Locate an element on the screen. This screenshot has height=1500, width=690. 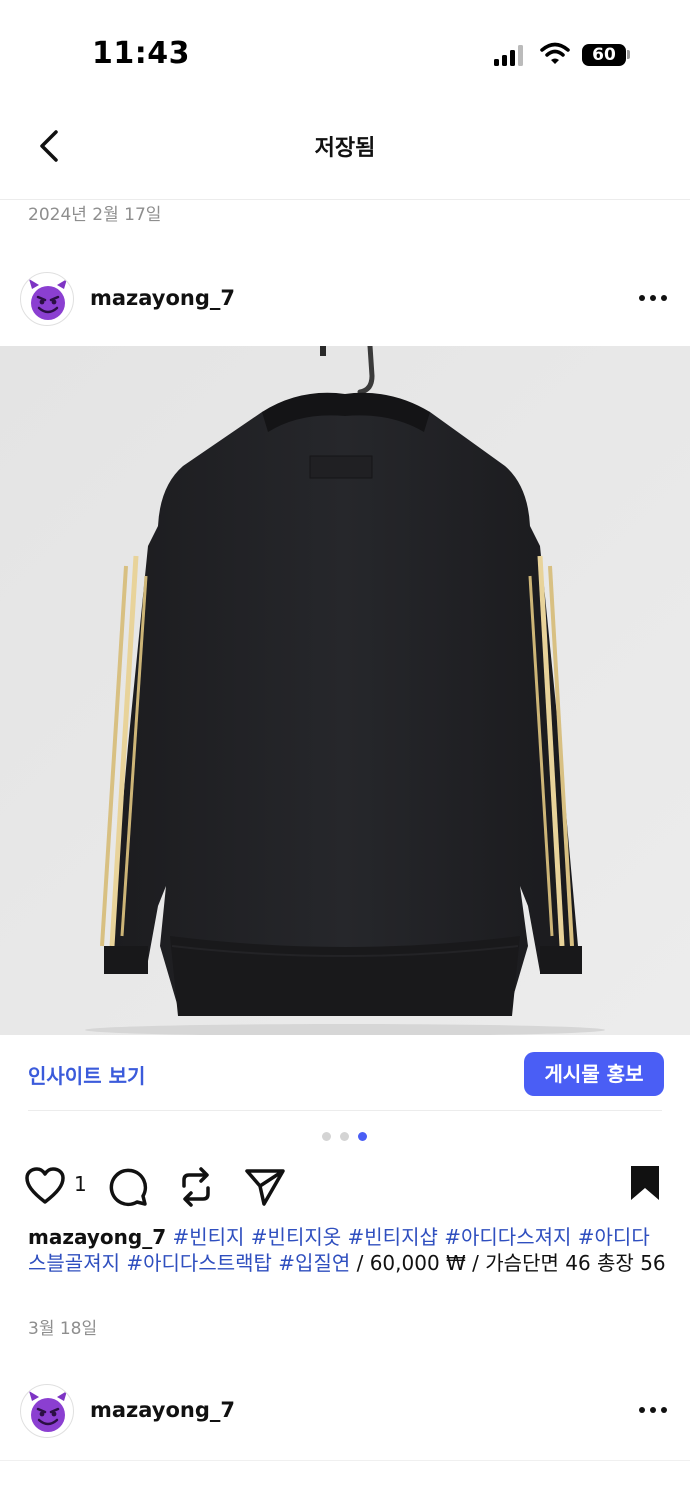
hashtag: #빈티지 is located at coordinates (208, 1237).